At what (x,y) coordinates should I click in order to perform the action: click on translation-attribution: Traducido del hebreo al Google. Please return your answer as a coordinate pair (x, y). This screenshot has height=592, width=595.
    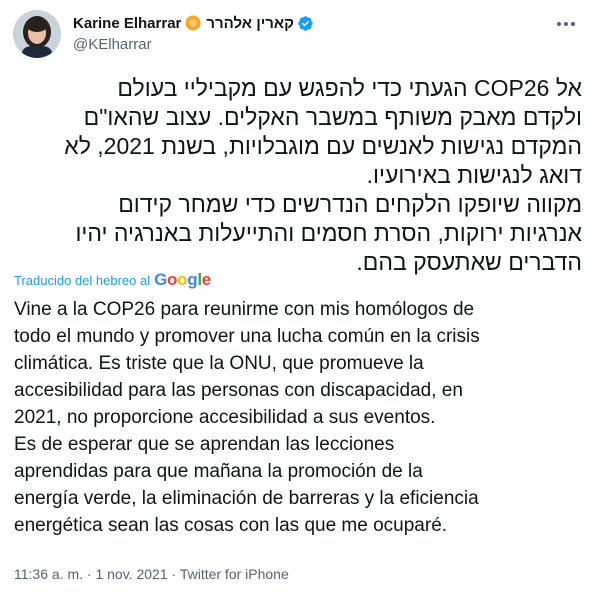
    Looking at the image, I should click on (112, 280).